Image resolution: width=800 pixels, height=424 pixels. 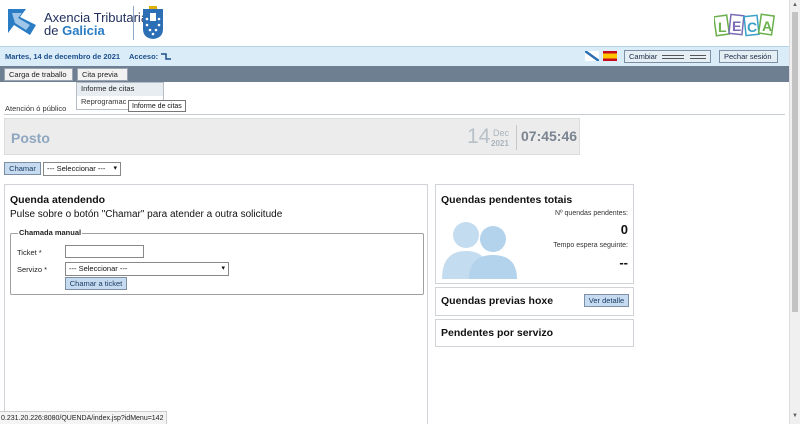 I want to click on posto-divider, so click(x=516, y=137).